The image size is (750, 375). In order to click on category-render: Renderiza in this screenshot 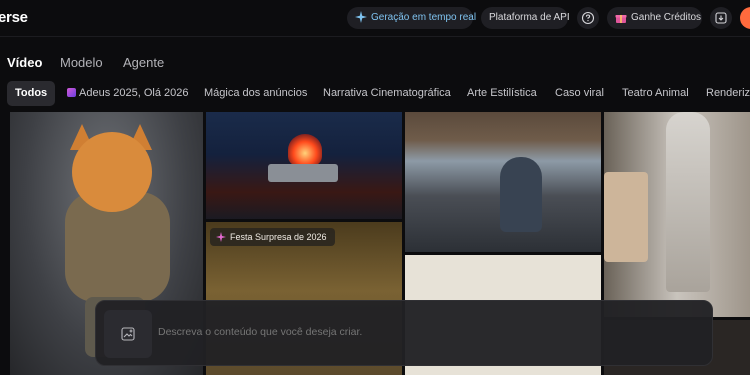, I will do `click(728, 93)`.